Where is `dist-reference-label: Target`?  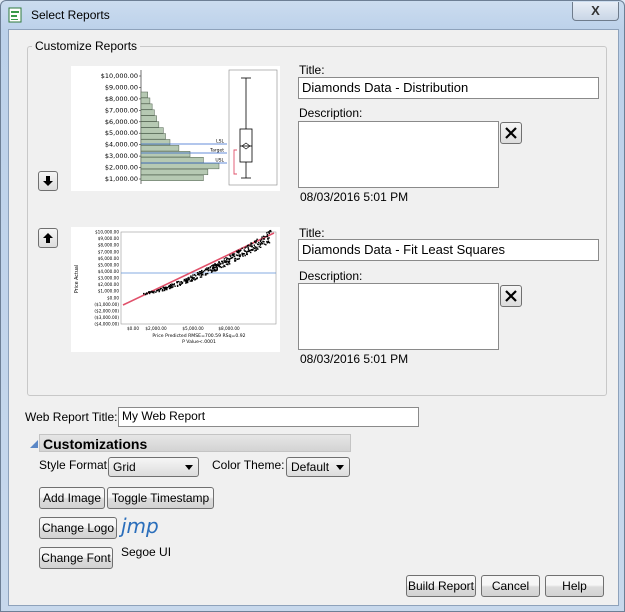 dist-reference-label: Target is located at coordinates (216, 151).